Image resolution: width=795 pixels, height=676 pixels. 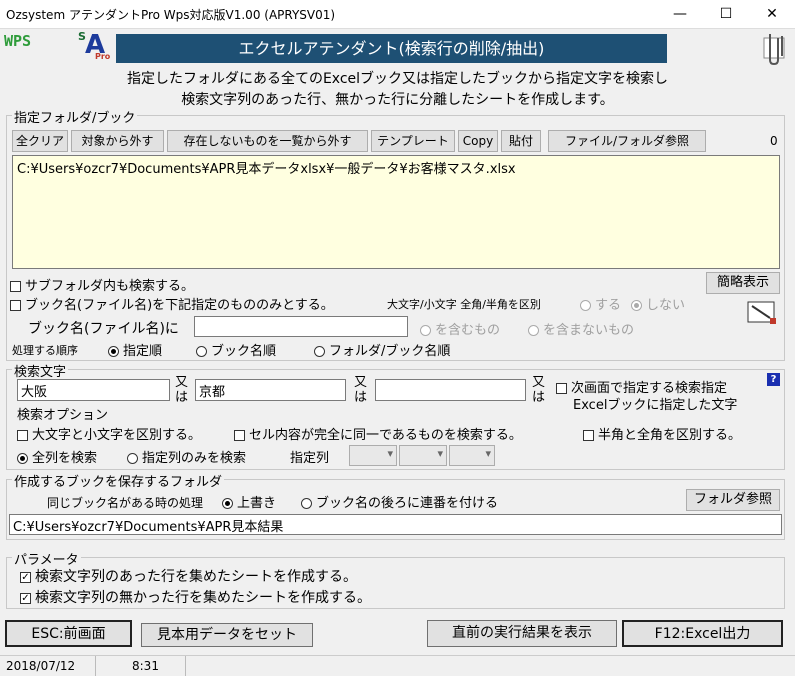 I want to click on column-label: 指定列, so click(x=310, y=458).